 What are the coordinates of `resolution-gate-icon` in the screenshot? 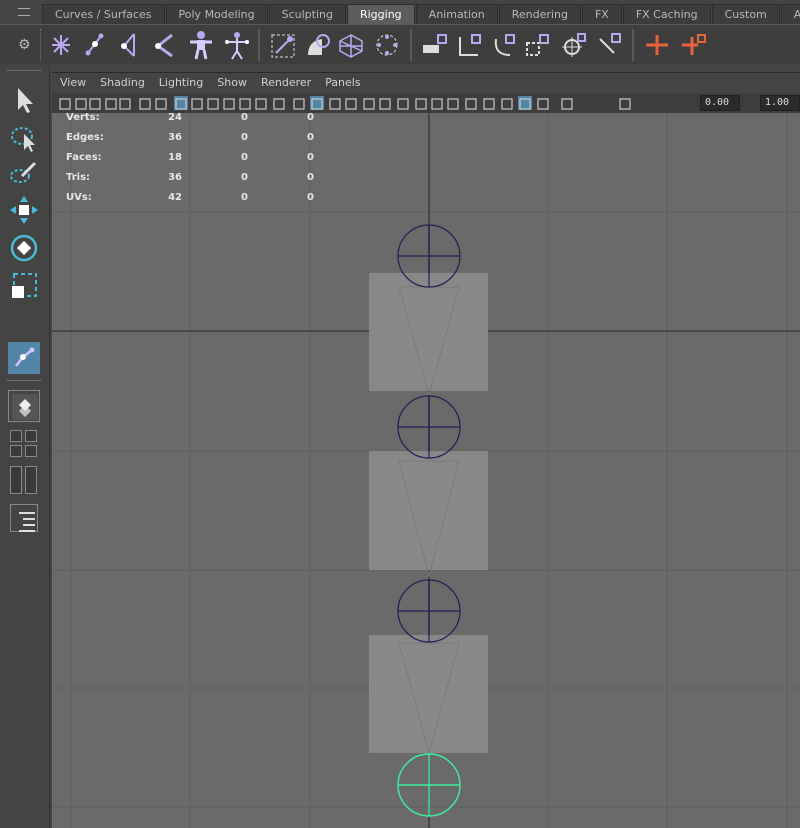 It's located at (213, 103).